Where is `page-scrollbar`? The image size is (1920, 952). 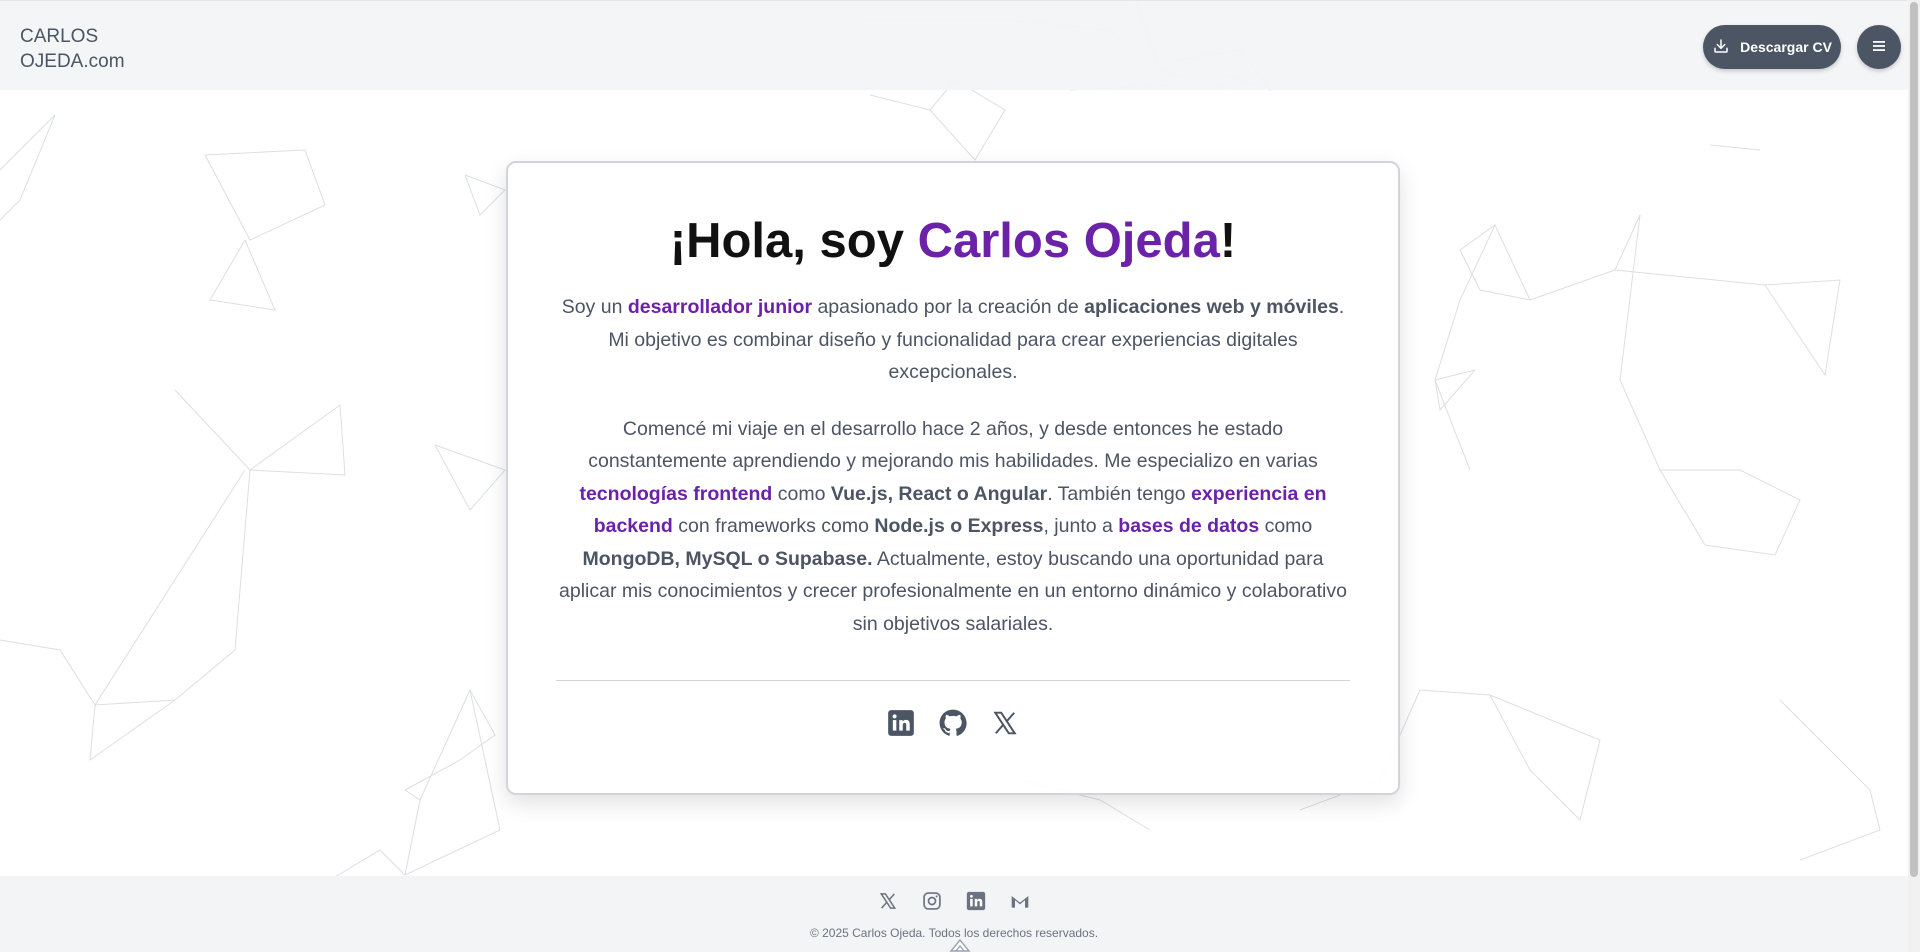 page-scrollbar is located at coordinates (1914, 476).